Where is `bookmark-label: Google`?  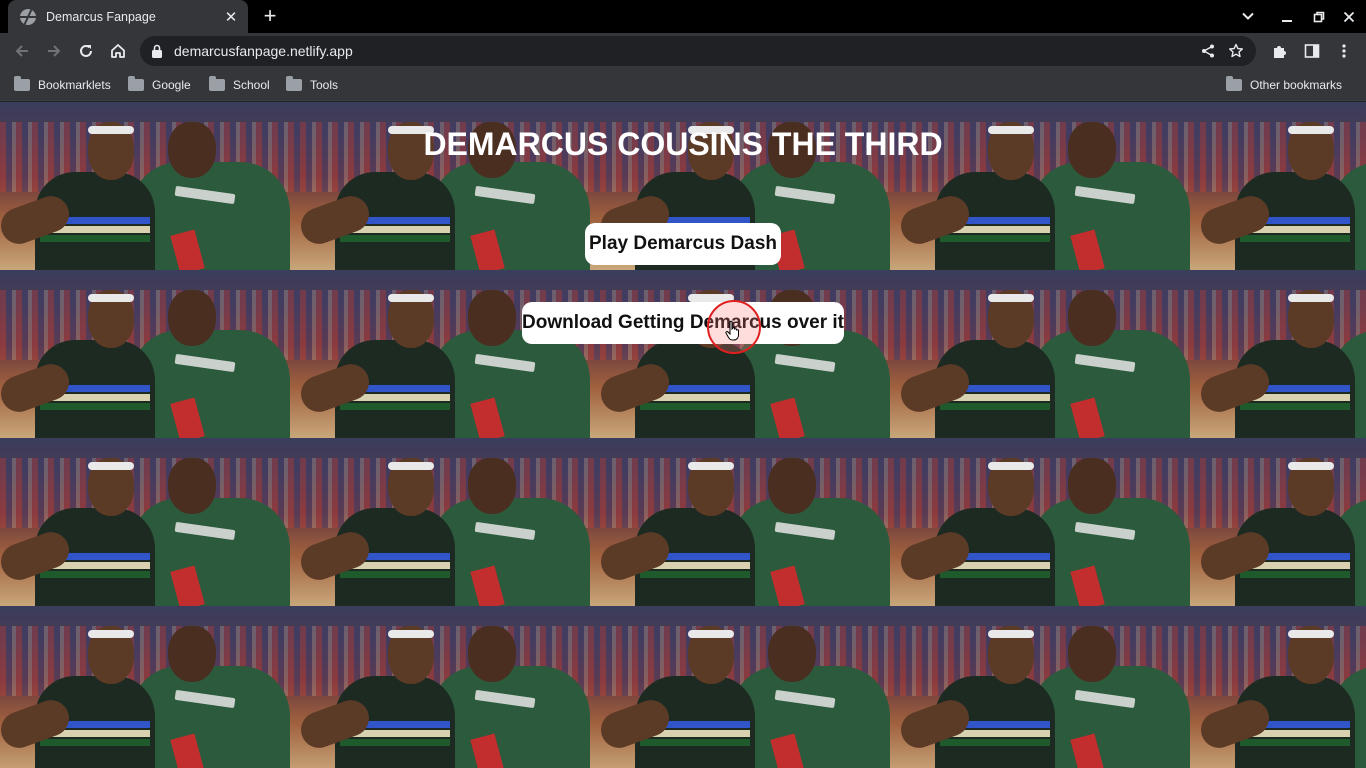
bookmark-label: Google is located at coordinates (171, 85).